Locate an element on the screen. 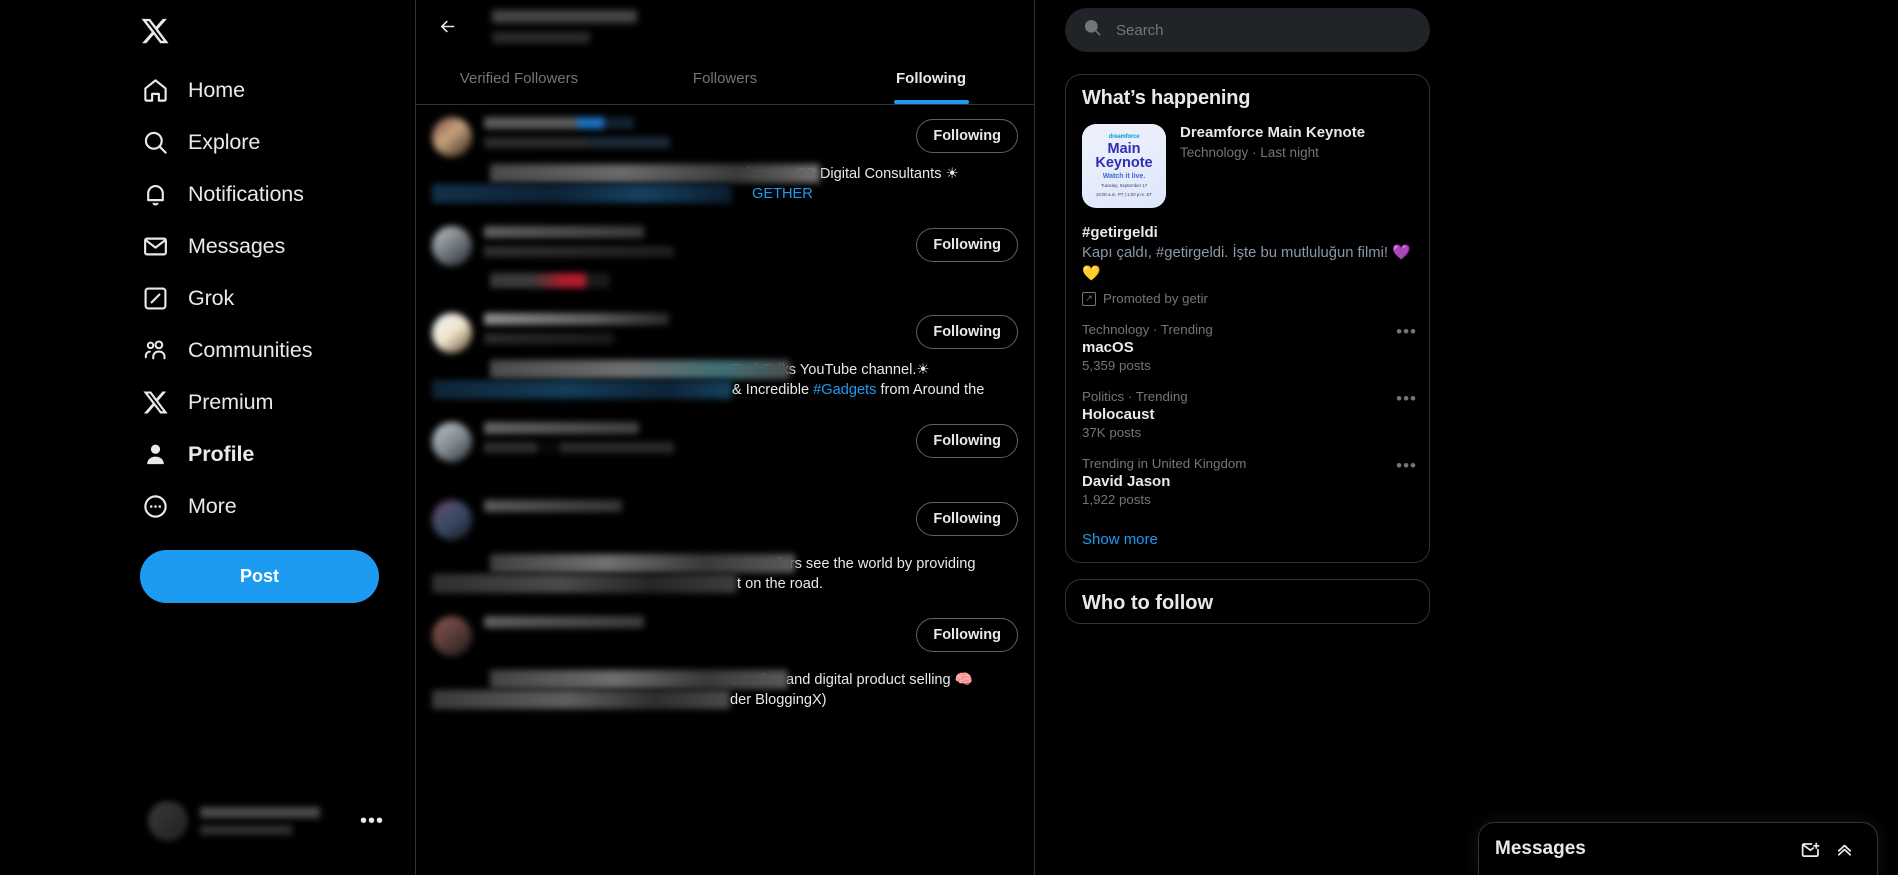 The image size is (1898, 875). sidebar-item-premium: Premium is located at coordinates (213, 402).